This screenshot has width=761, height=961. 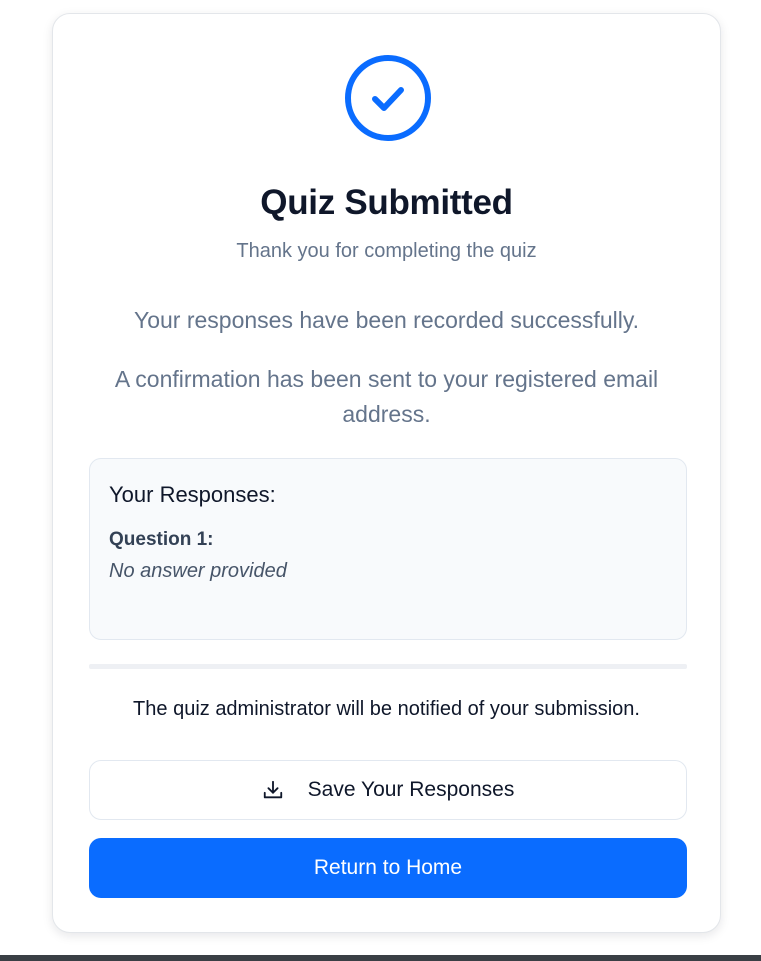 I want to click on download-icon, so click(x=273, y=790).